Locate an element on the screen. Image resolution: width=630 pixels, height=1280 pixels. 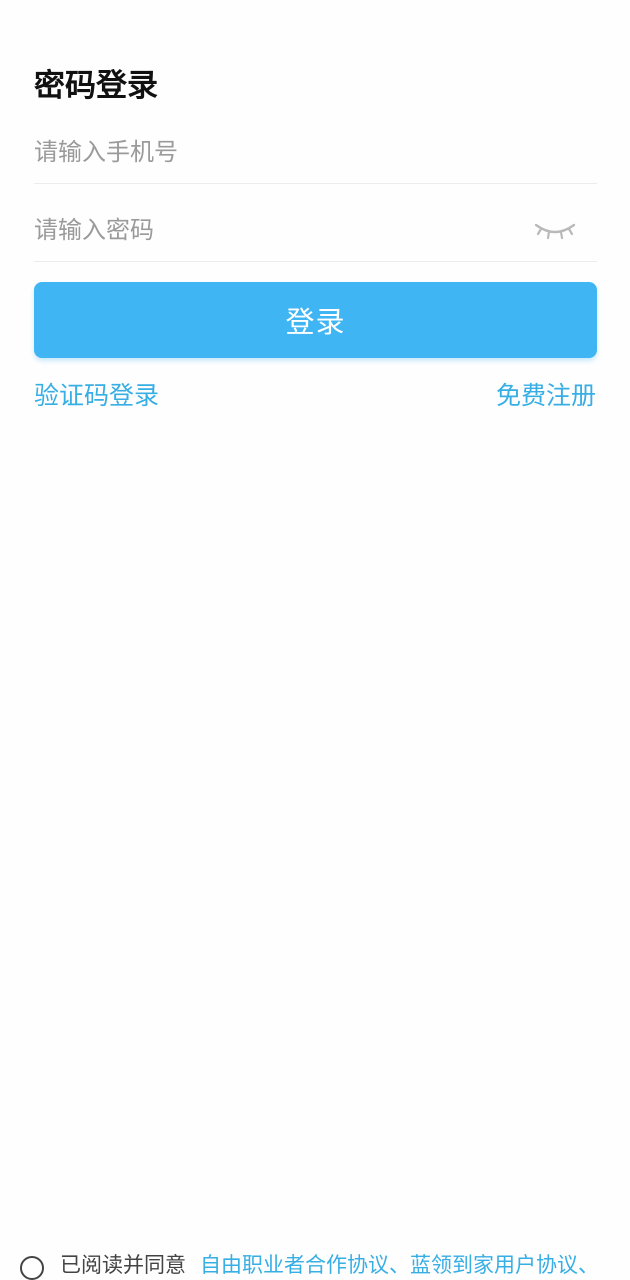
sms-login-link: 验证码登录 is located at coordinates (96, 396).